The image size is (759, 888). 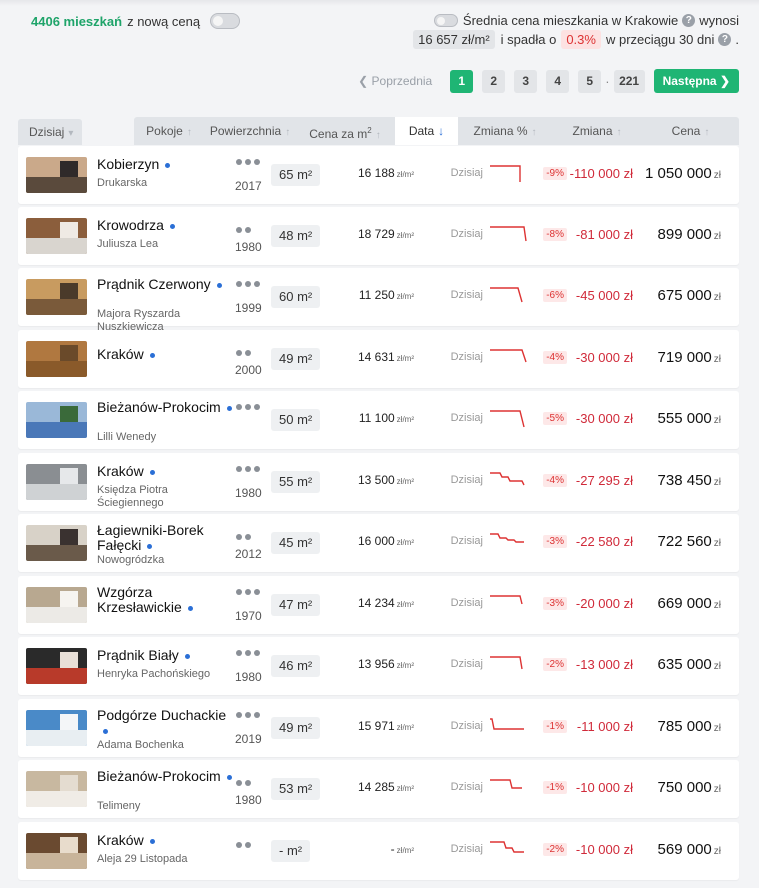 What do you see at coordinates (281, 850) in the screenshot?
I see `area-value: -` at bounding box center [281, 850].